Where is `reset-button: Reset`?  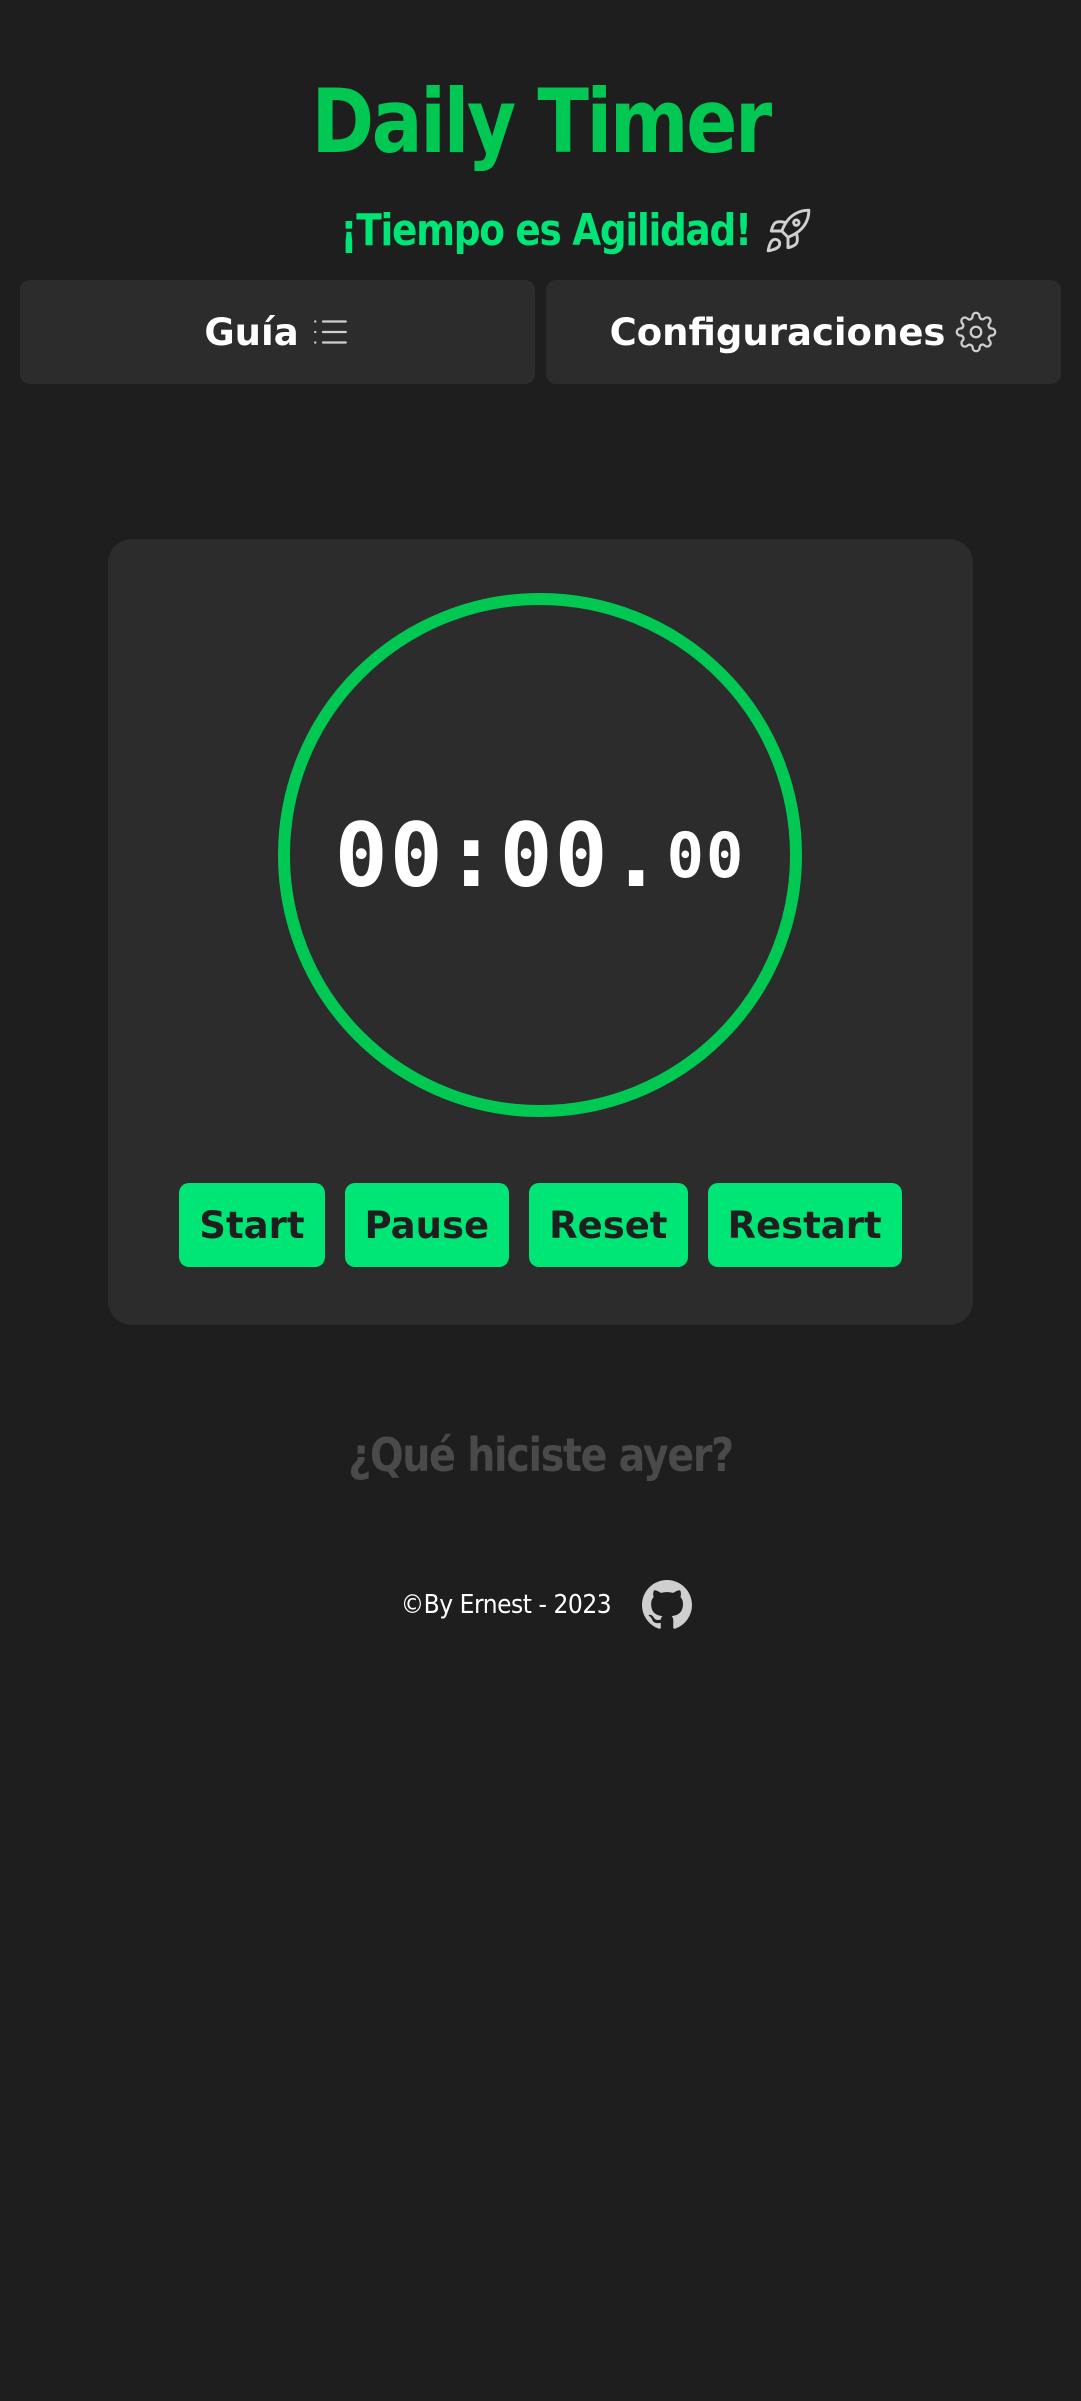 reset-button: Reset is located at coordinates (608, 1225).